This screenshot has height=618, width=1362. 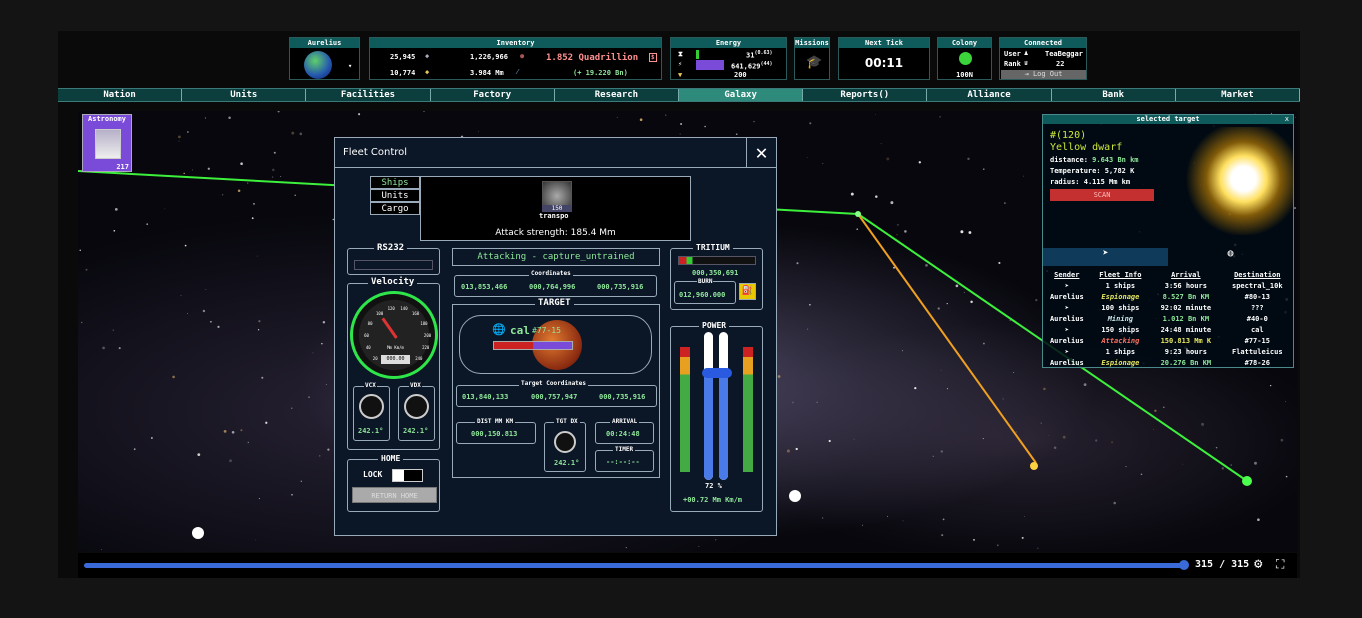 What do you see at coordinates (715, 273) in the screenshot?
I see `tritium-value: 000,350,691` at bounding box center [715, 273].